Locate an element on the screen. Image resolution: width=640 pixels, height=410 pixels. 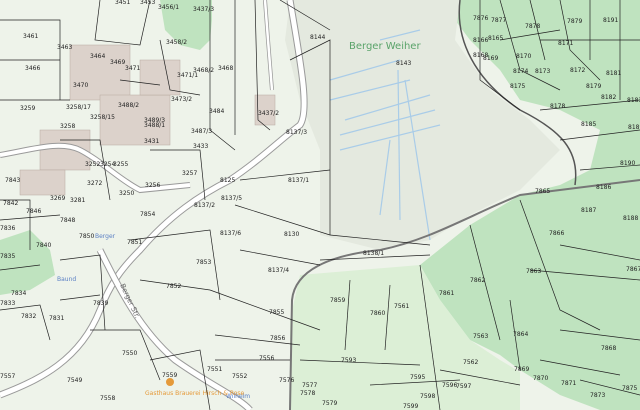
parcel-label: 8190 is located at coordinates (627, 163).